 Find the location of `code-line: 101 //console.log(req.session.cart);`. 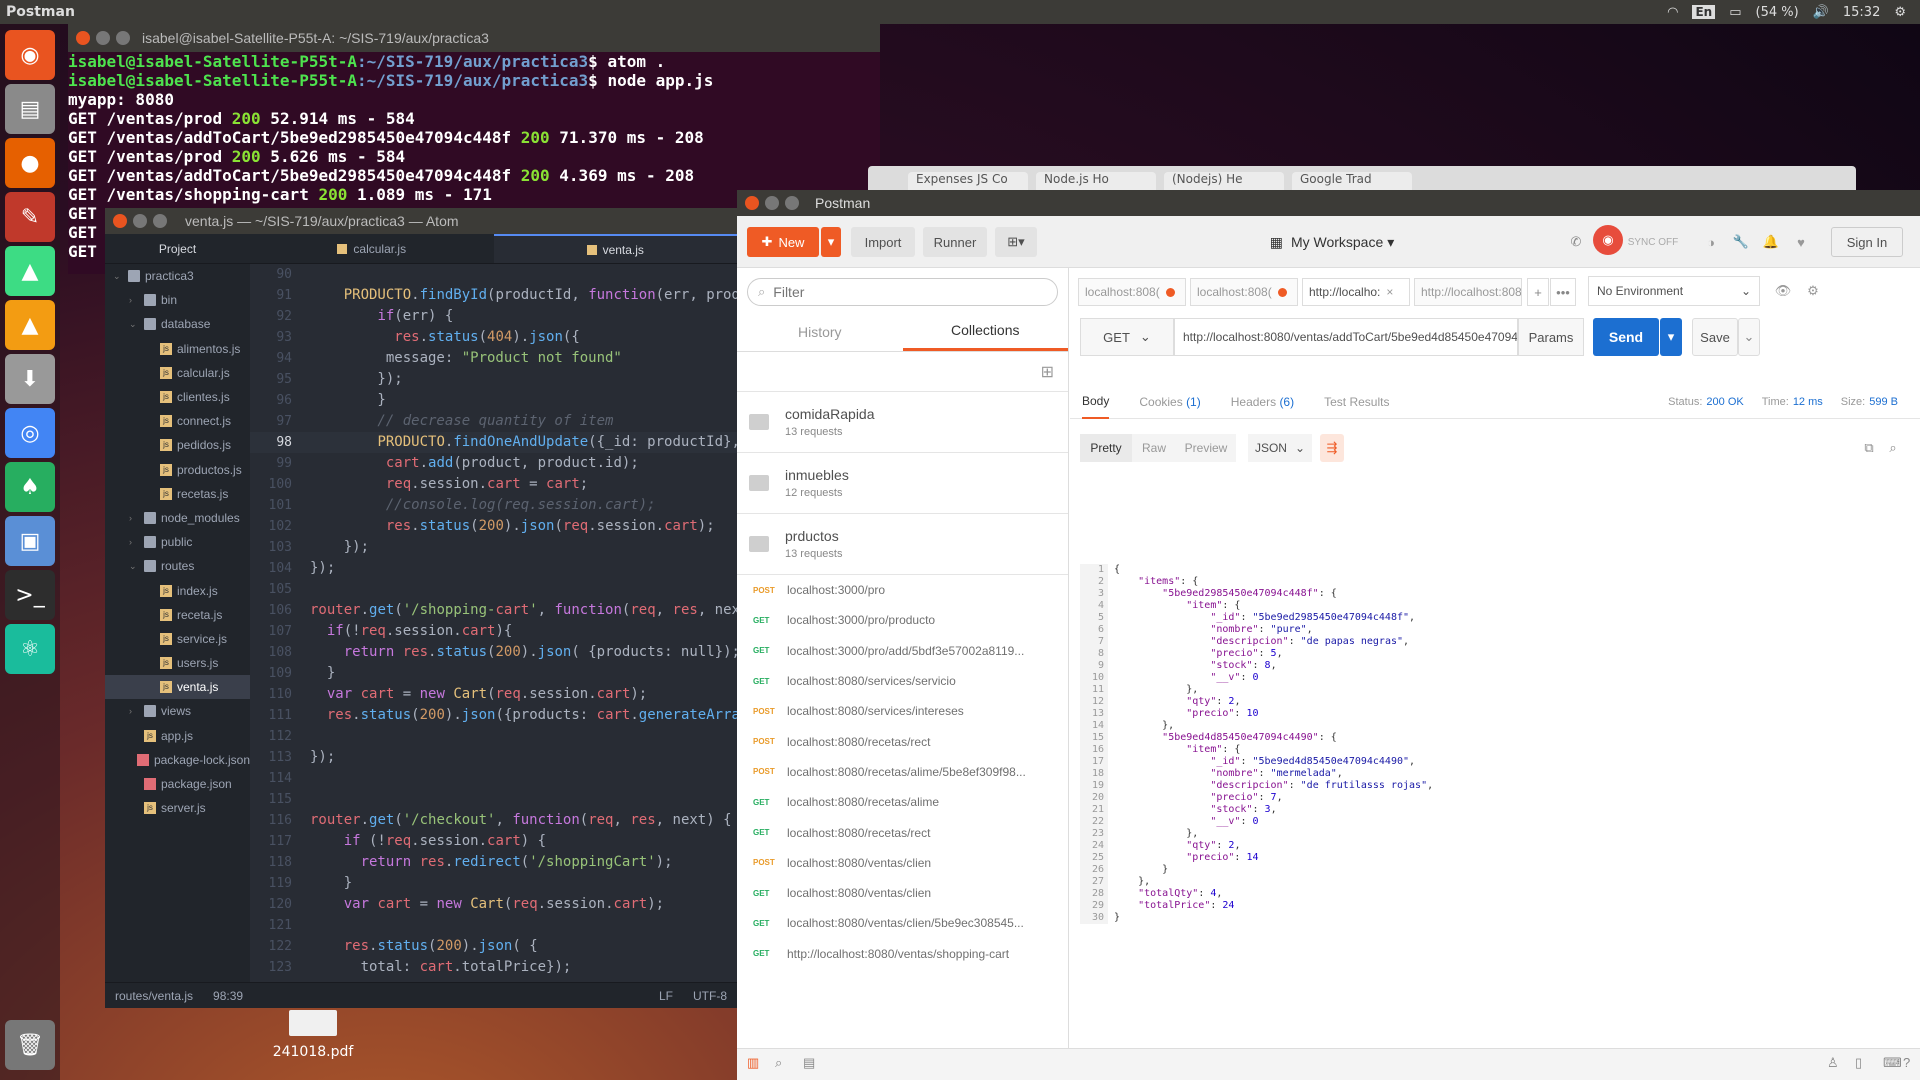

code-line: 101 //console.log(req.session.cart); is located at coordinates (493, 505).